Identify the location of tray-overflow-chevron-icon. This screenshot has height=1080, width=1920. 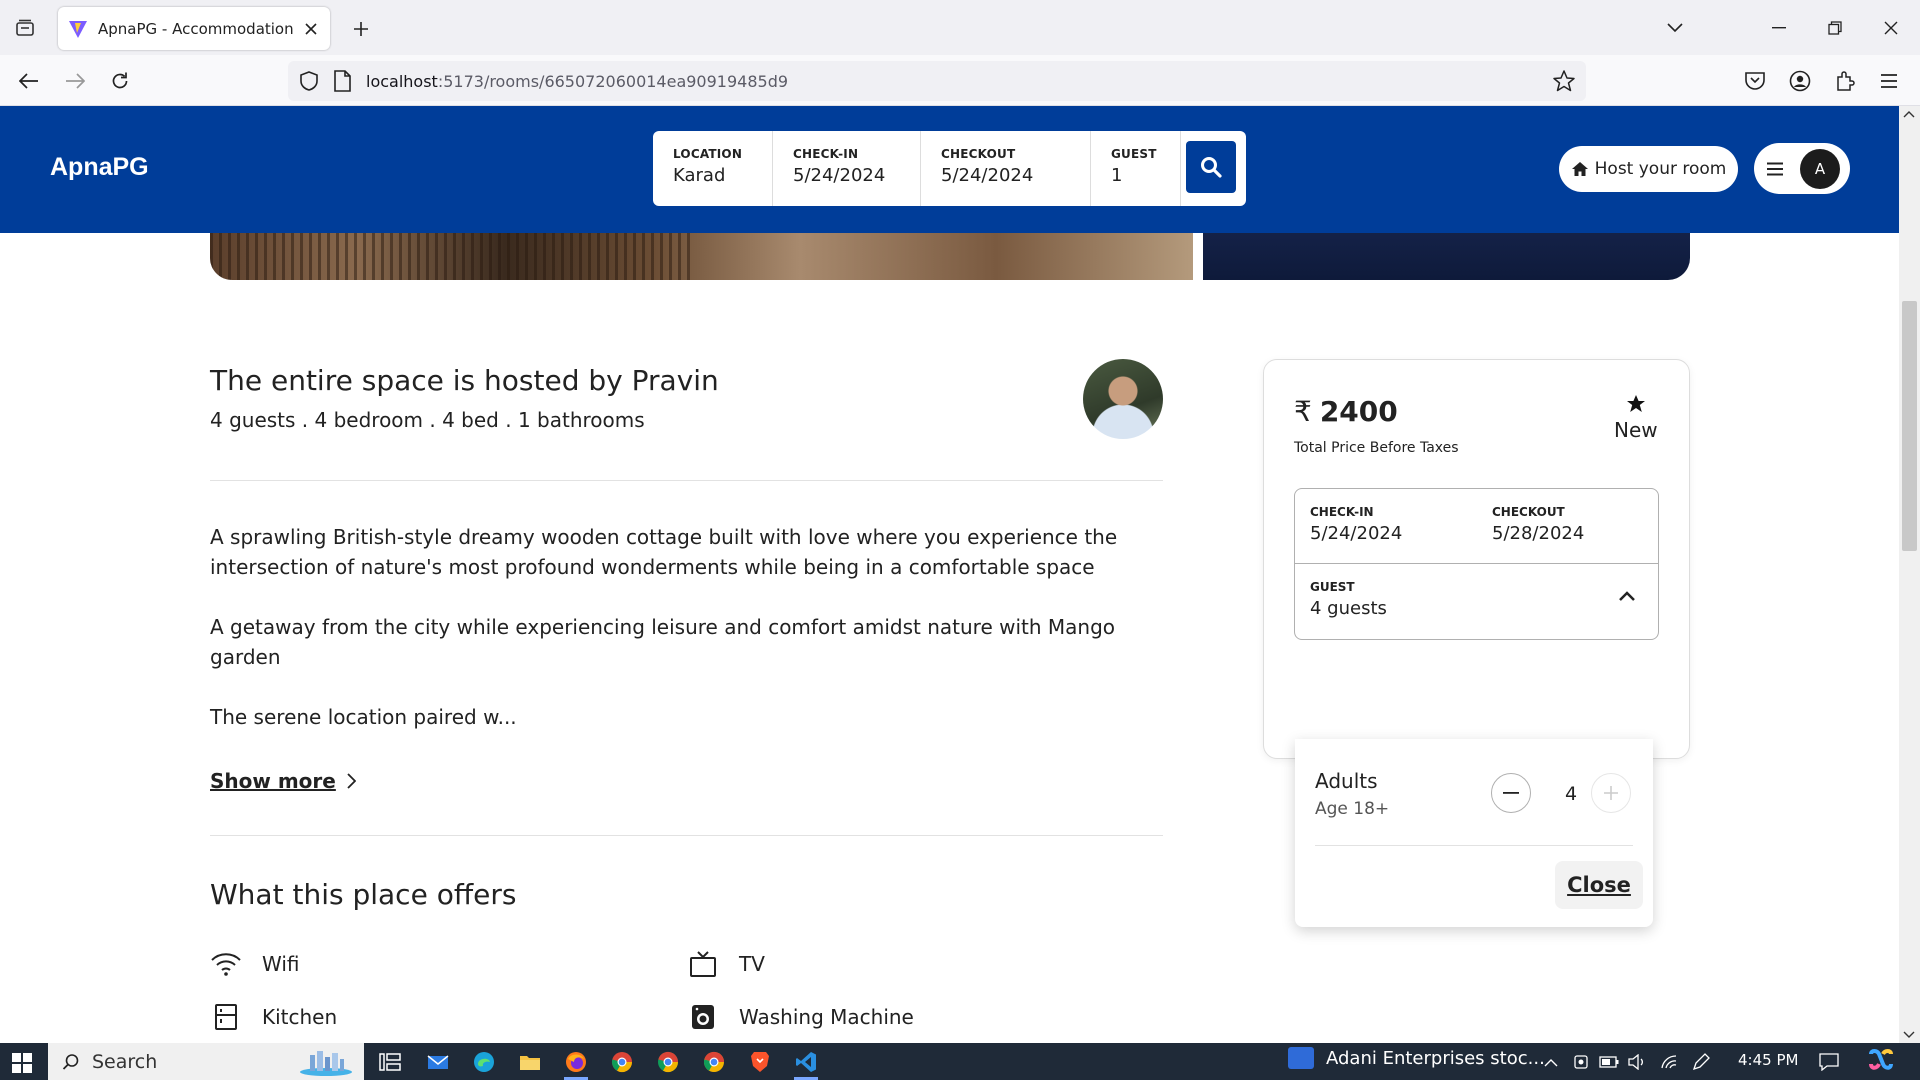
(1551, 1062).